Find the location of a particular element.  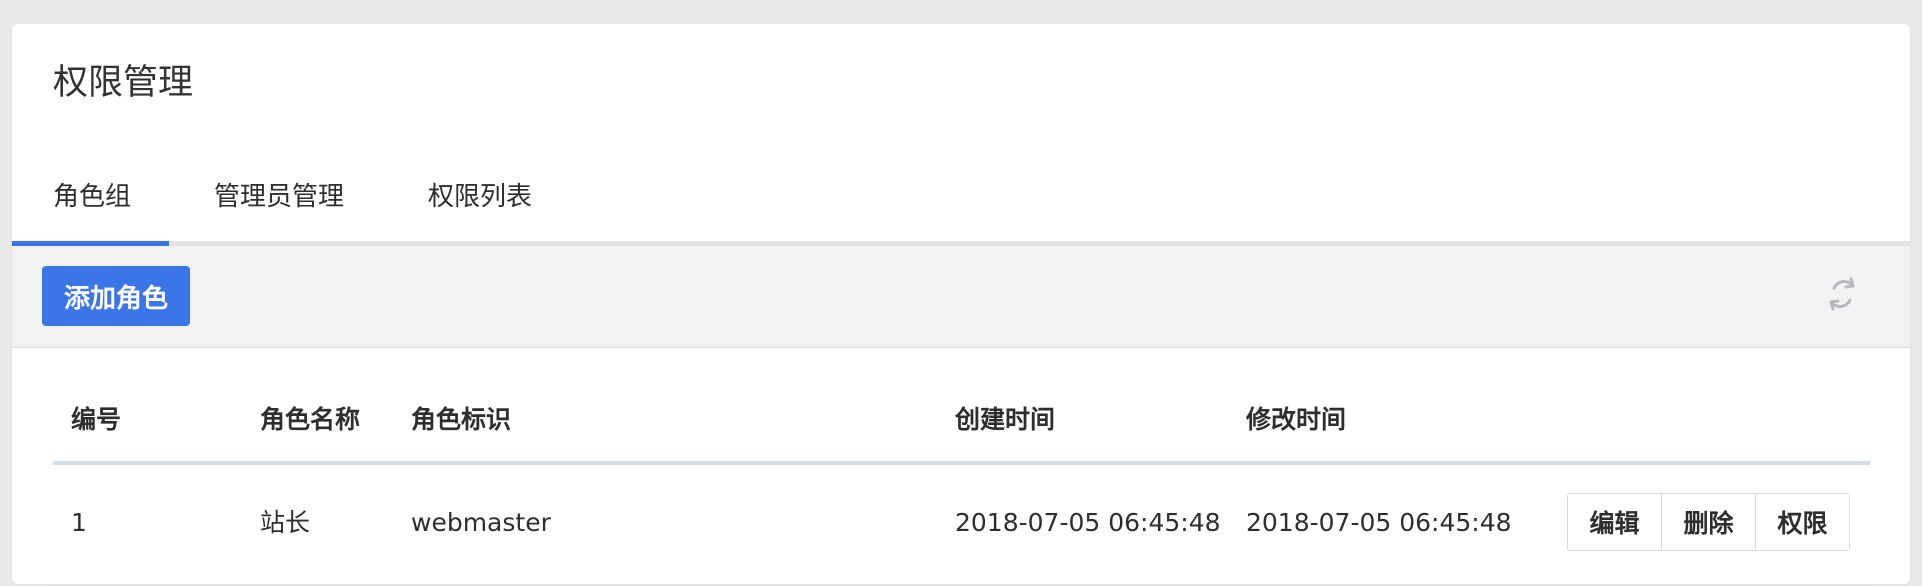

tab-permission-list: 权限列表 is located at coordinates (480, 197).